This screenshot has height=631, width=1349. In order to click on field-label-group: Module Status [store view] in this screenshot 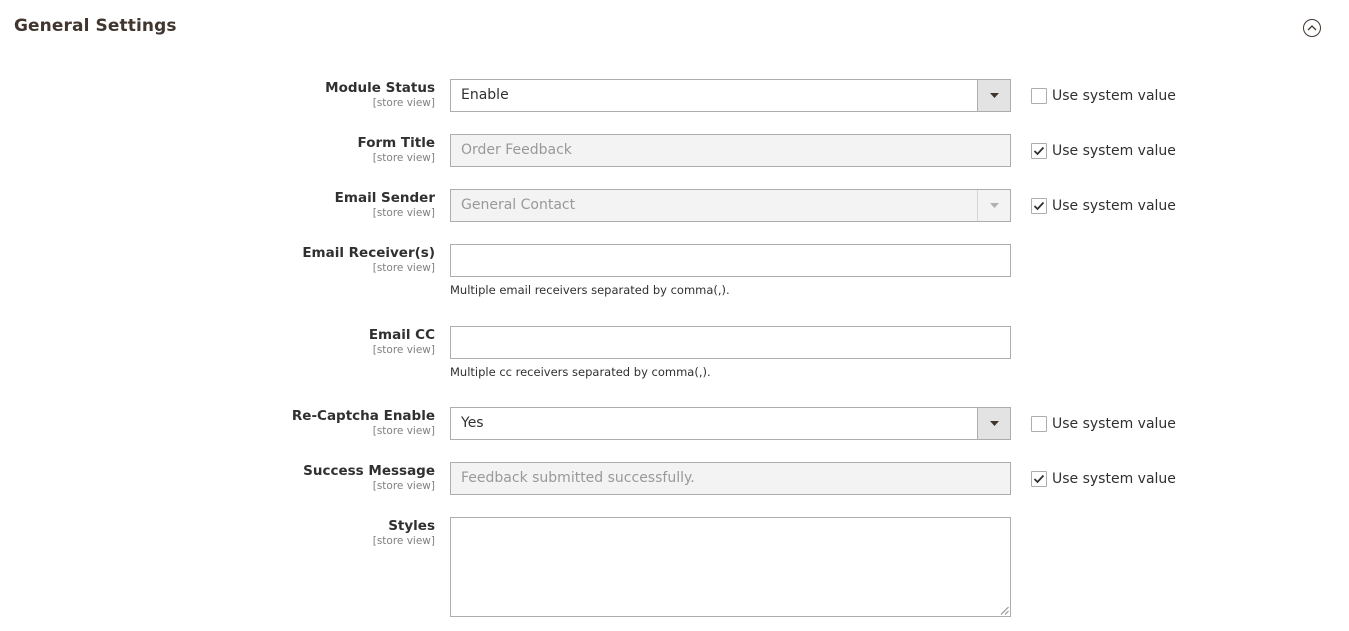, I will do `click(380, 95)`.